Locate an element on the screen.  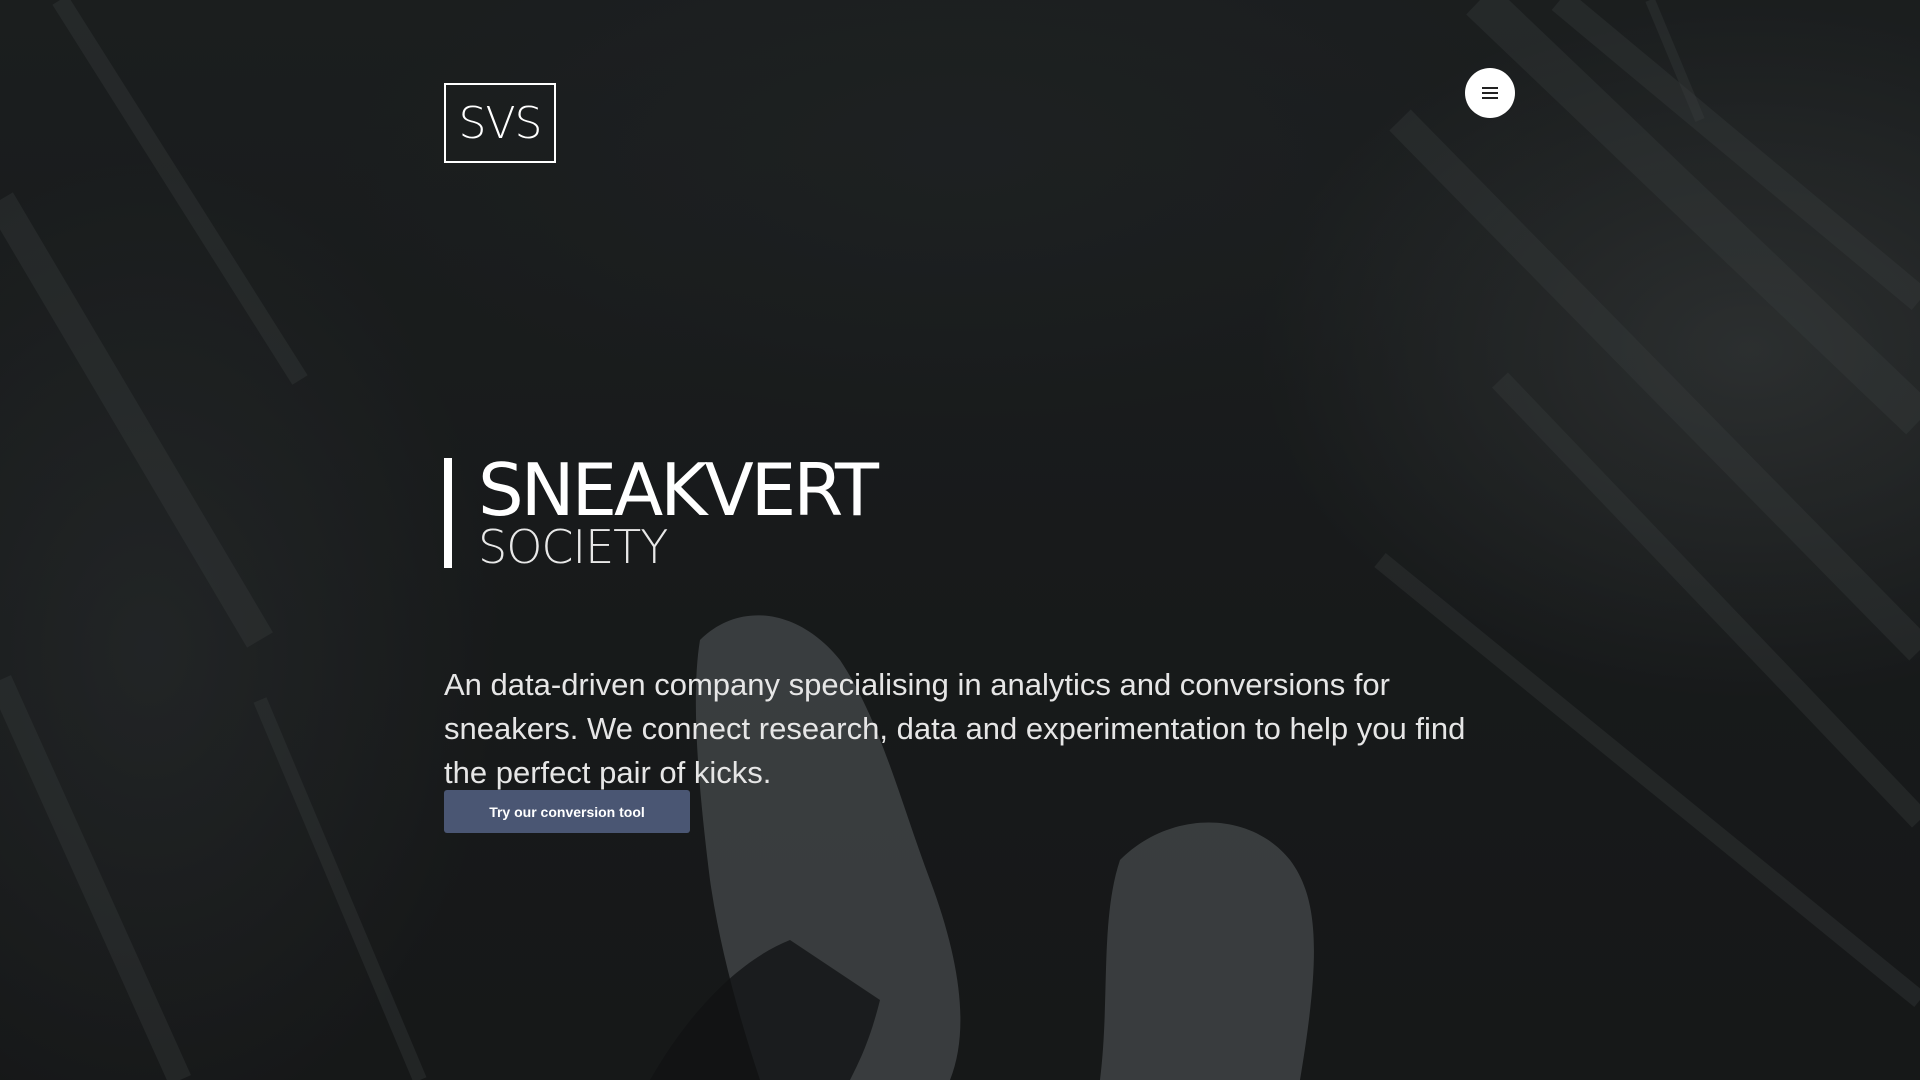
menu-button is located at coordinates (1490, 93).